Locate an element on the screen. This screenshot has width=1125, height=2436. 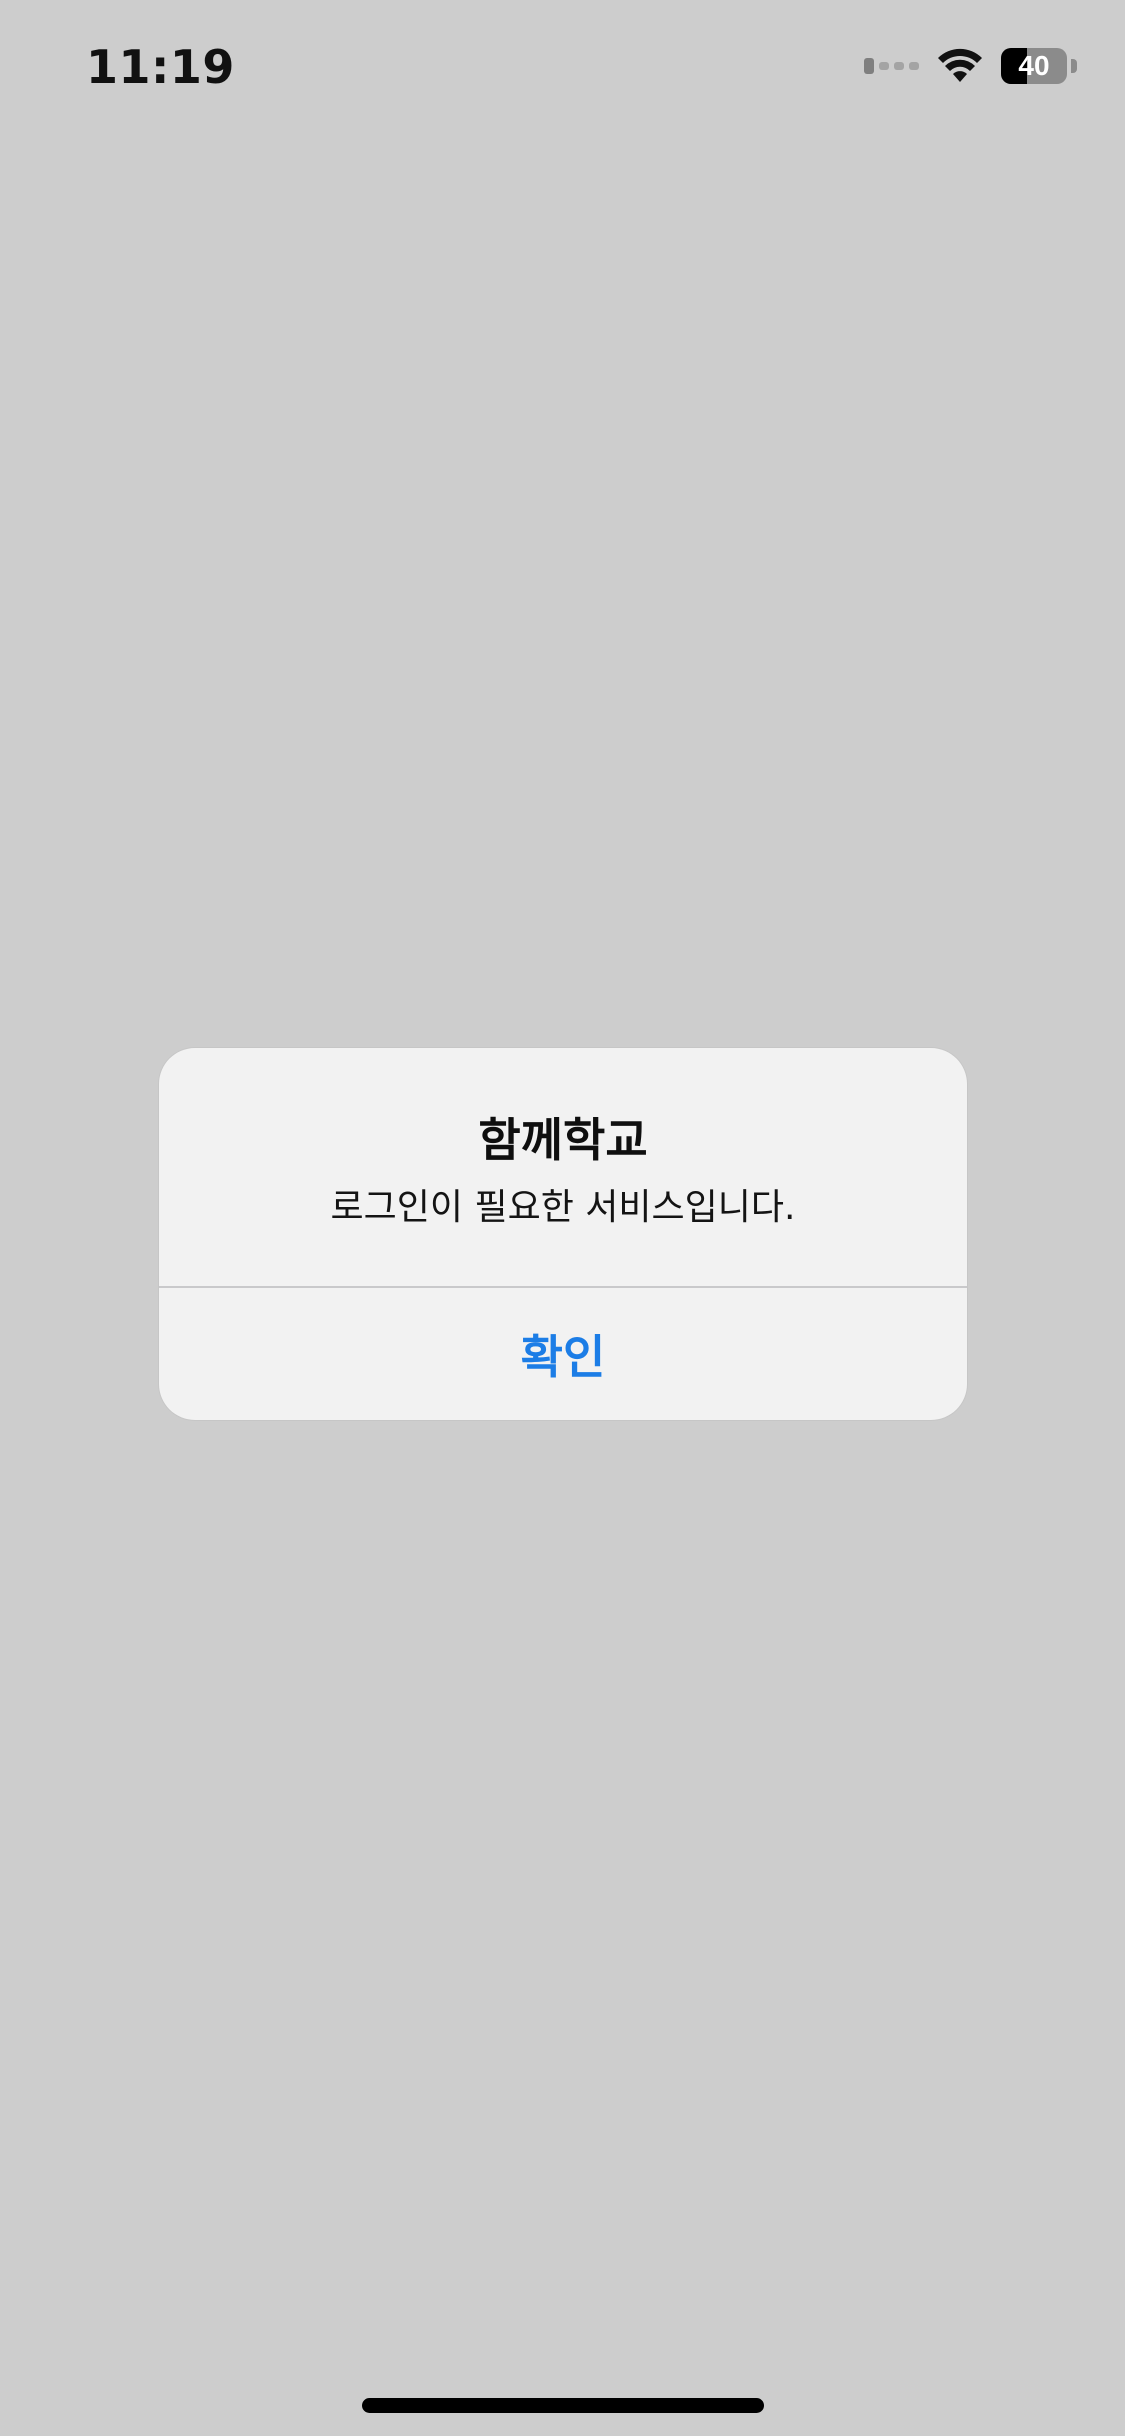
alert-body: 함께학교 로그인이 필요한 서비스입니다. is located at coordinates (563, 1167).